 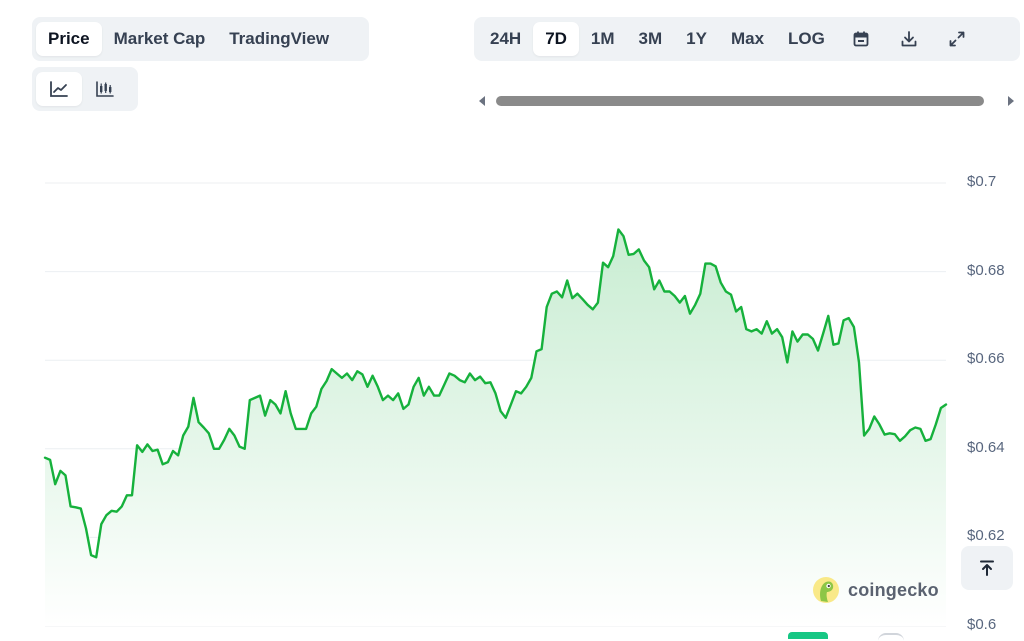 I want to click on candlestick-chart-icon, so click(x=105, y=89).